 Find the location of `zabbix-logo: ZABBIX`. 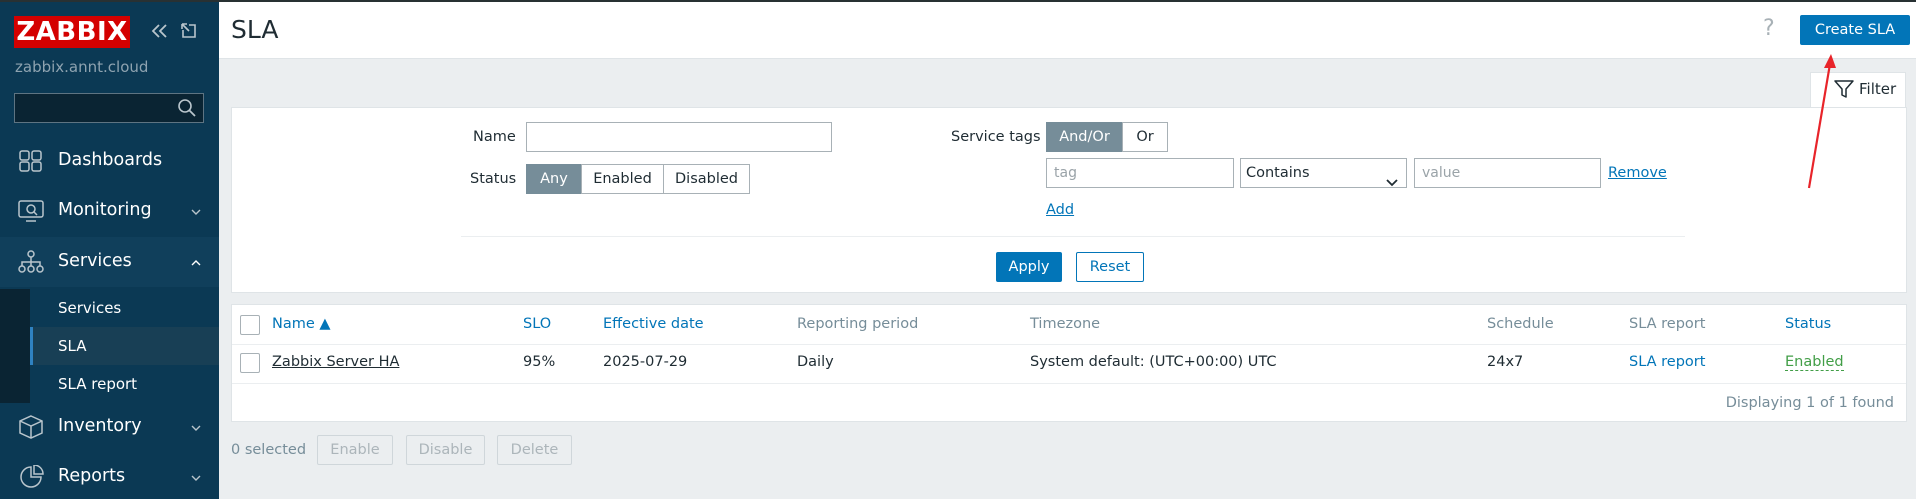

zabbix-logo: ZABBIX is located at coordinates (72, 32).